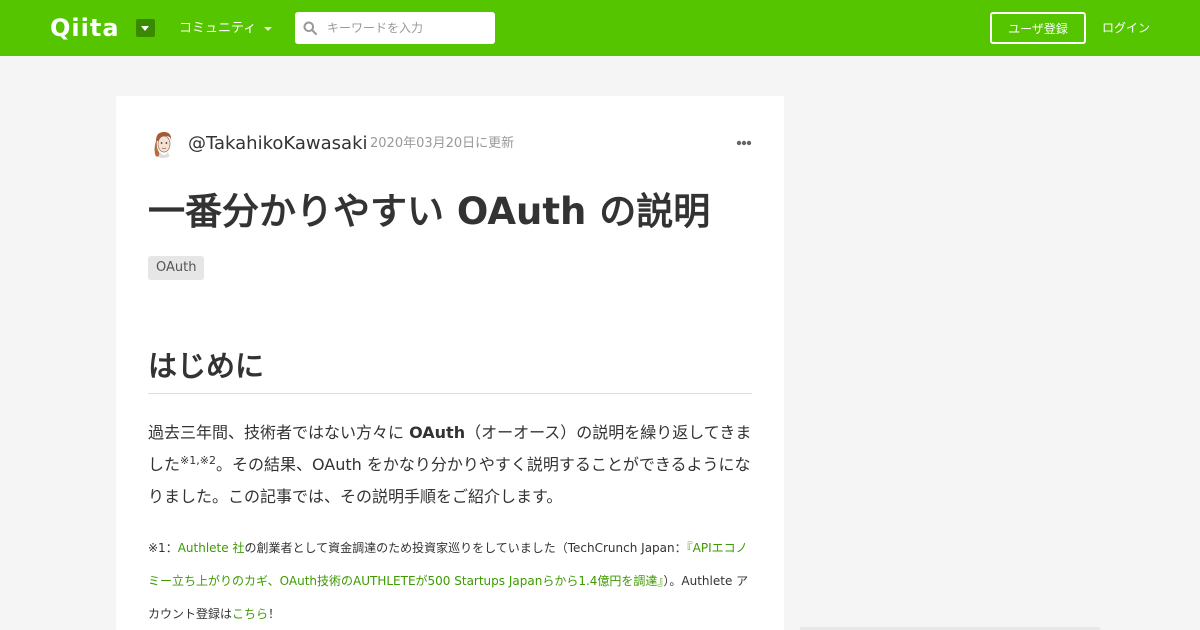 The height and width of the screenshot is (630, 1200). Describe the element at coordinates (145, 28) in the screenshot. I see `logo-dropdown-button` at that location.